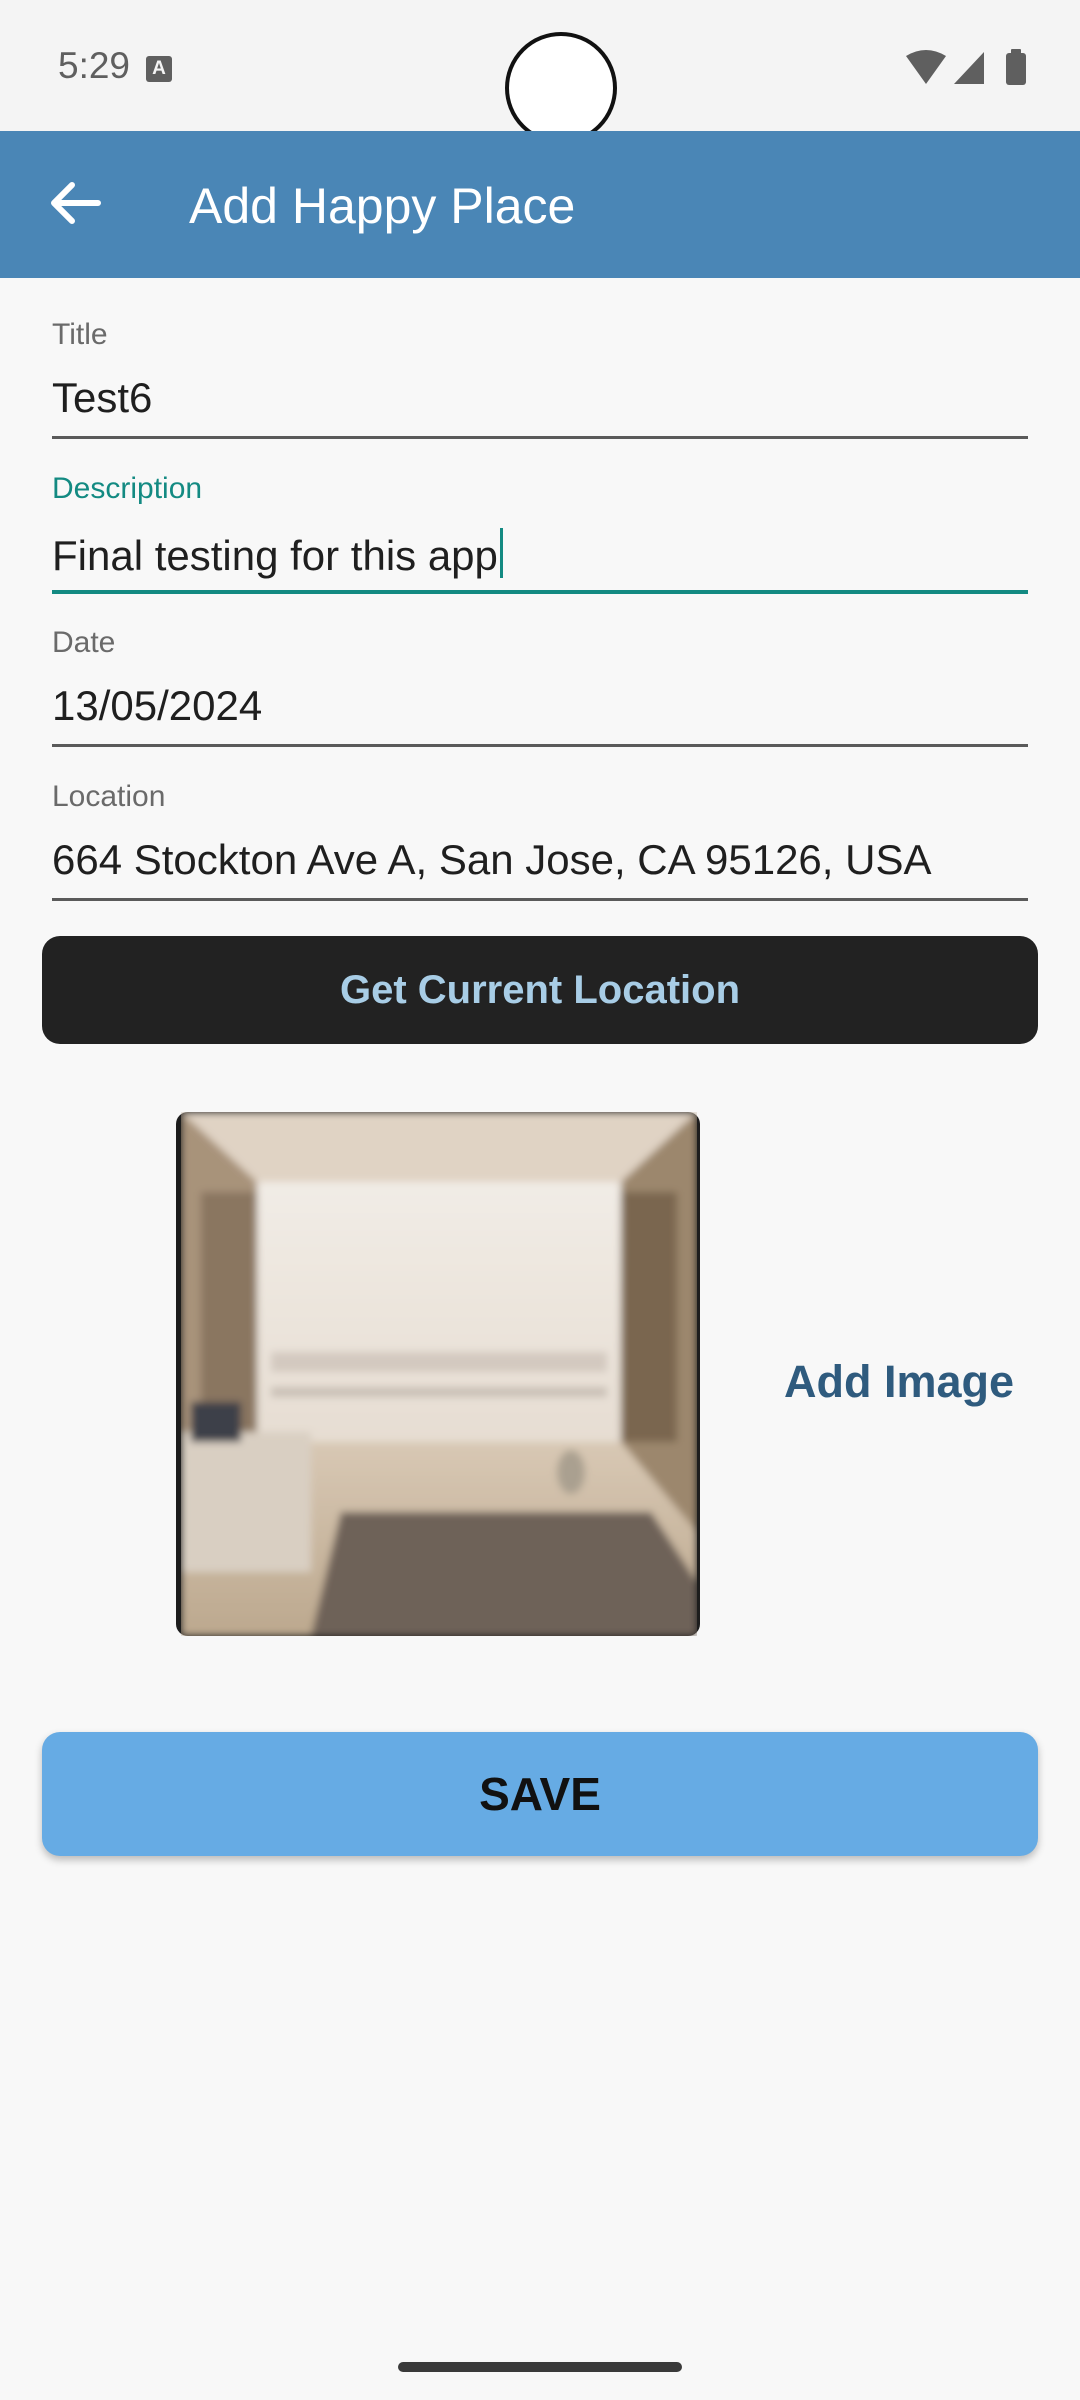 The image size is (1080, 2400). Describe the element at coordinates (157, 706) in the screenshot. I see `date-input: 13/05/2024` at that location.